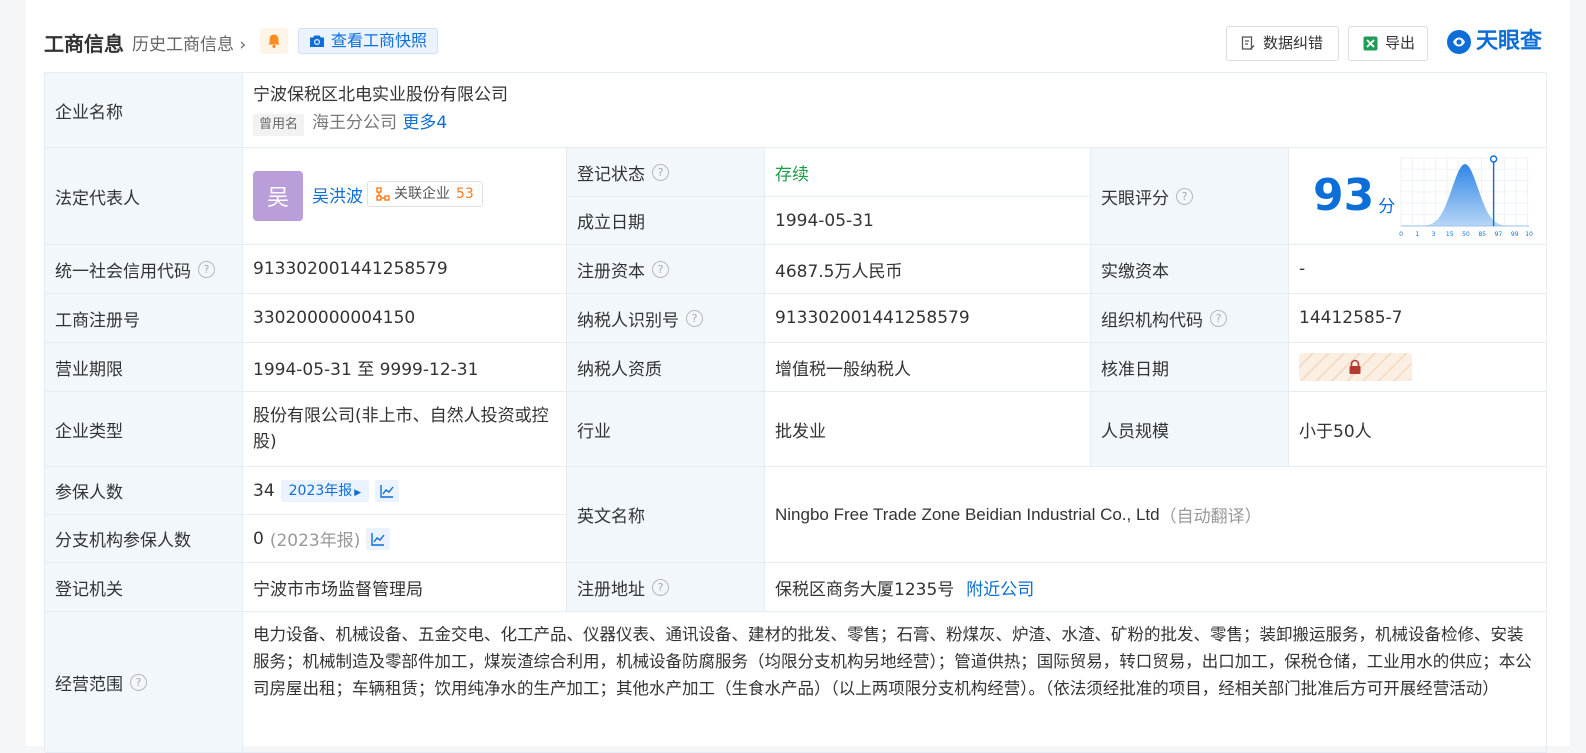  What do you see at coordinates (240, 45) in the screenshot?
I see `chevron-right-icon: ›` at bounding box center [240, 45].